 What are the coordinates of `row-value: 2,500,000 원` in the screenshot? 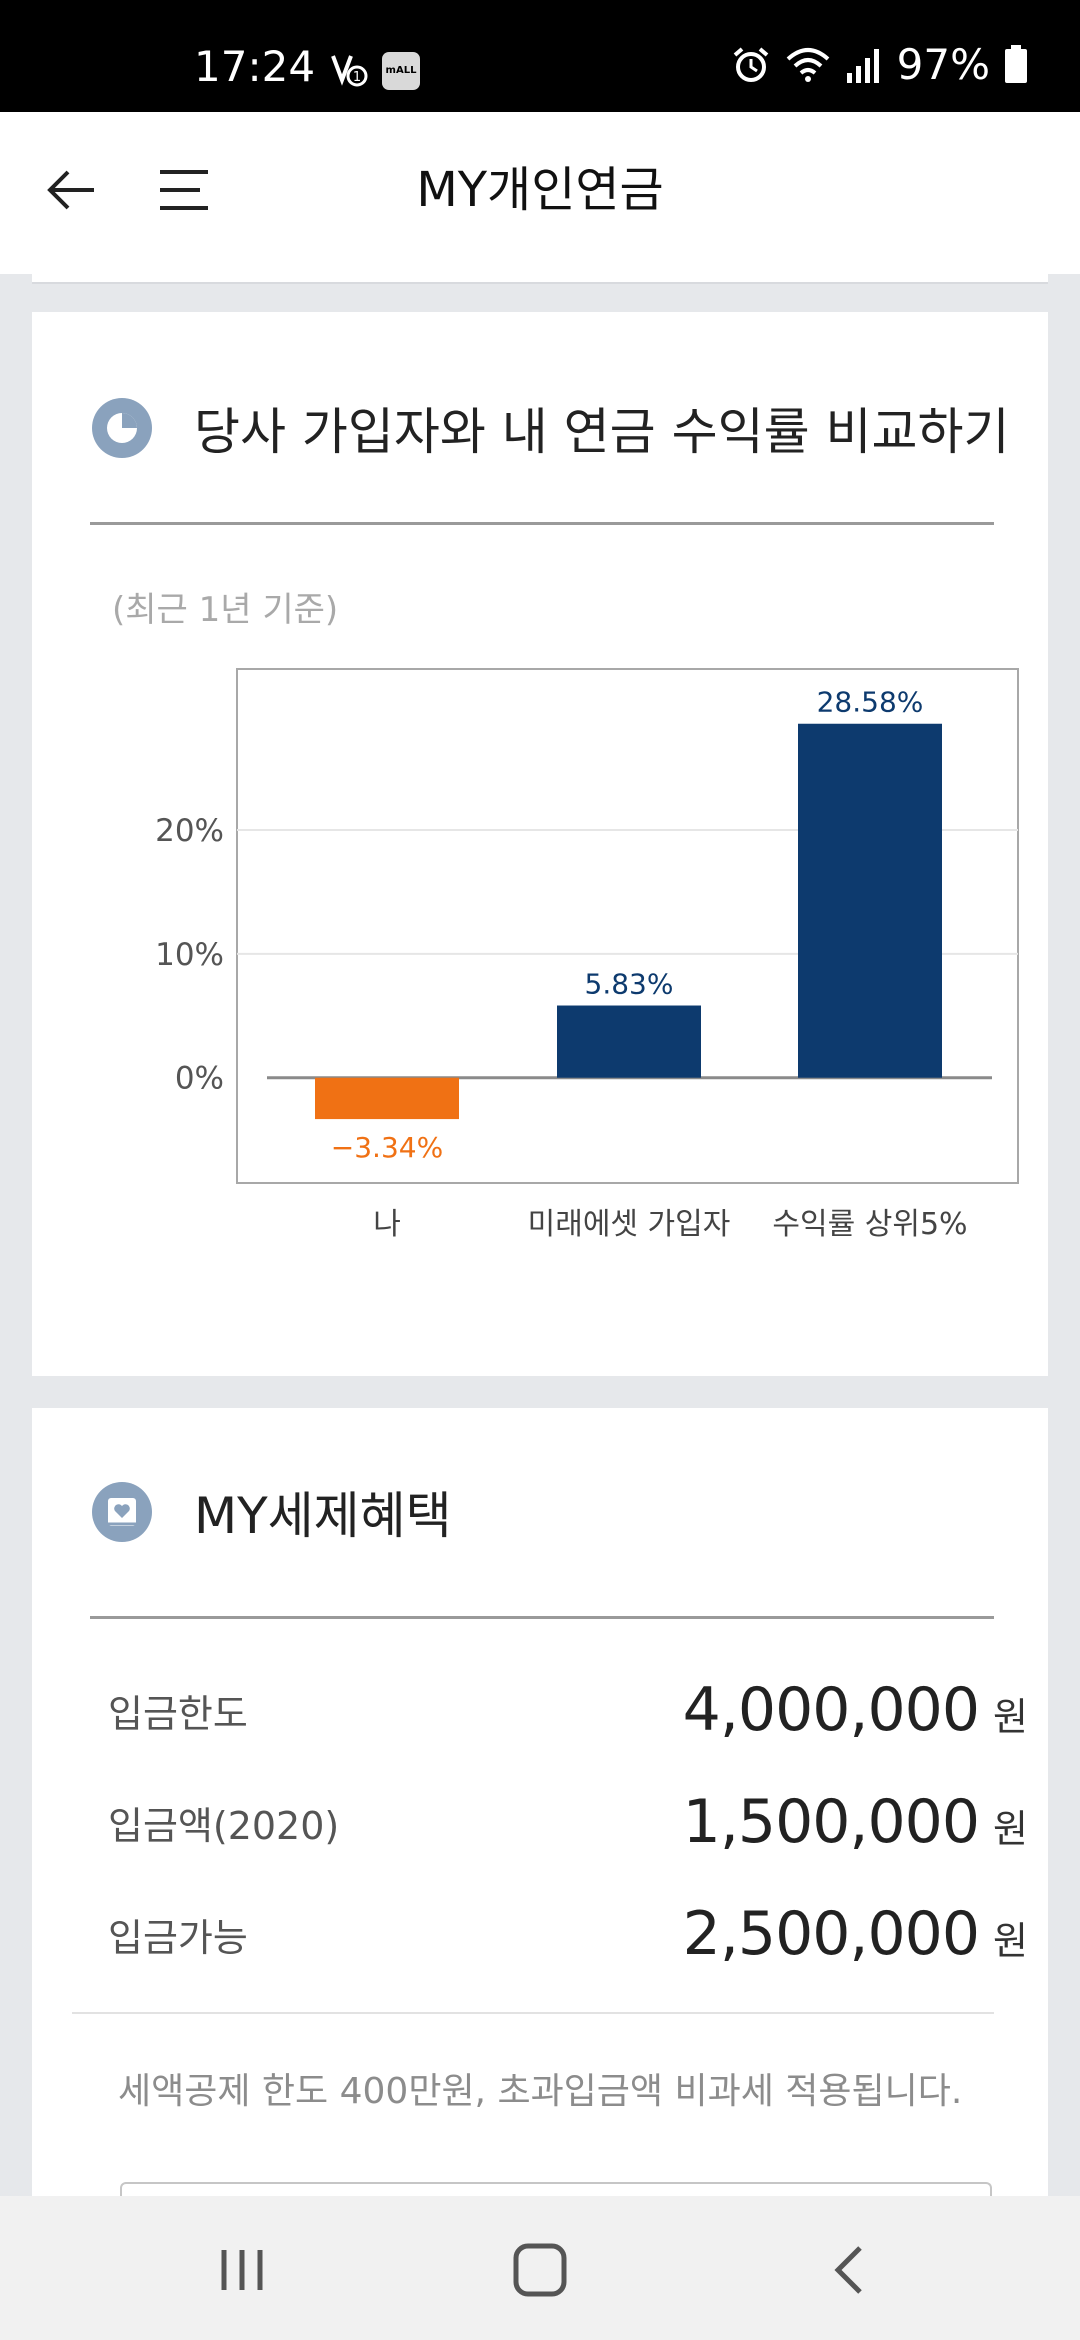 It's located at (855, 1934).